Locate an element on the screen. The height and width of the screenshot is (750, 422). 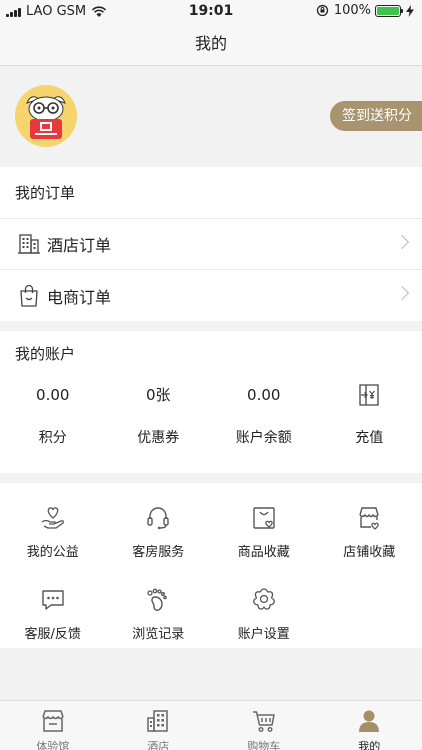
hotel-order-row: 酒店订单 is located at coordinates (211, 244).